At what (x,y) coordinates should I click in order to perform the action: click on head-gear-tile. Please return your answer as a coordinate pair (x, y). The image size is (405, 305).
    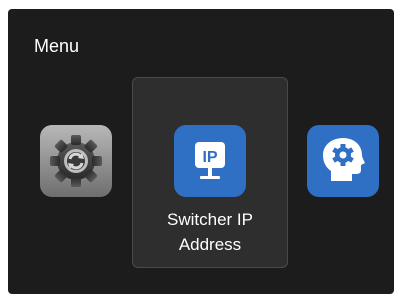
    Looking at the image, I should click on (343, 161).